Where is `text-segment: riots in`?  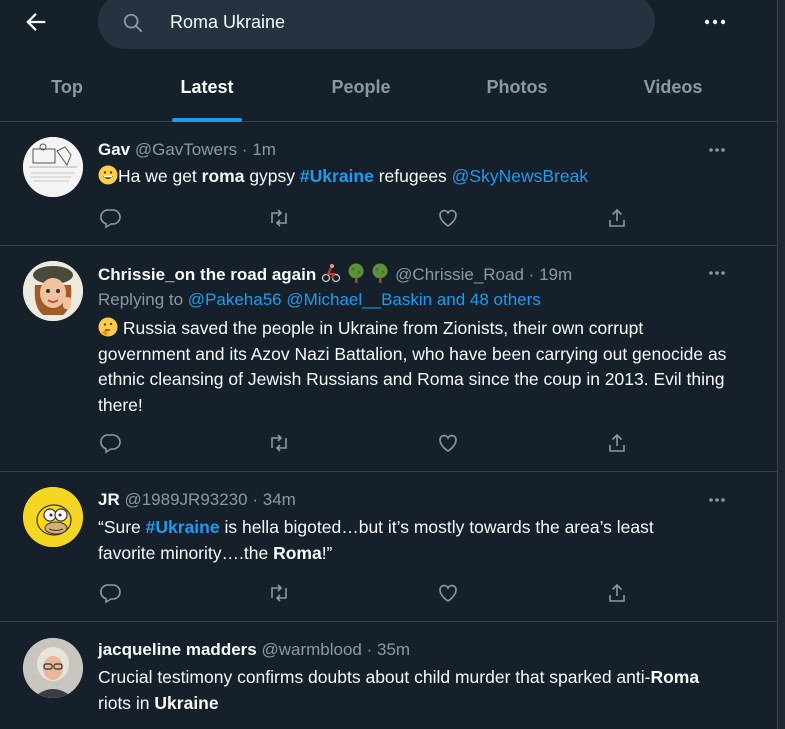
text-segment: riots in is located at coordinates (126, 702).